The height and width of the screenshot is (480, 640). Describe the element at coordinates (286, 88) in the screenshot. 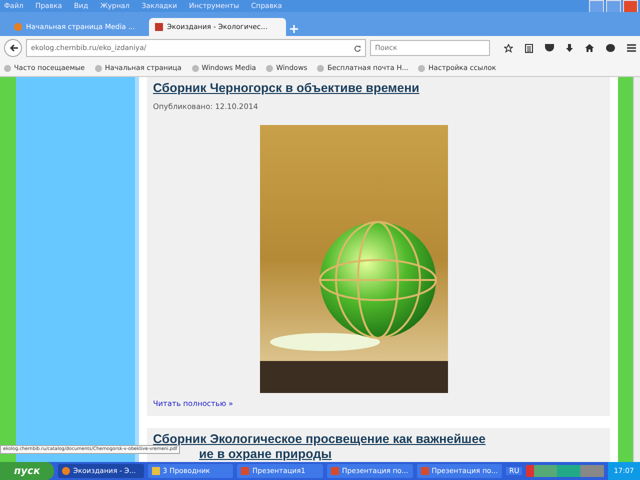

I see `article-title: Сборник Черногорск в объективе времени` at that location.